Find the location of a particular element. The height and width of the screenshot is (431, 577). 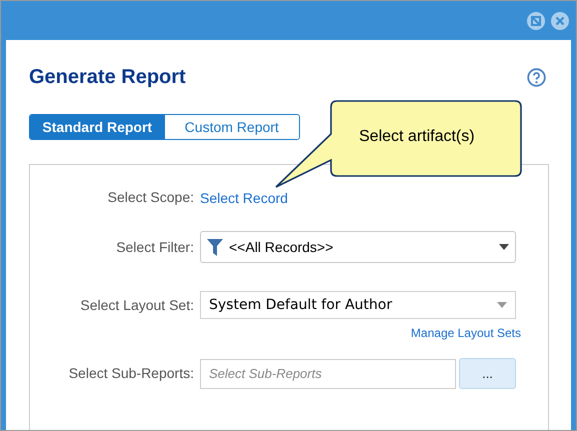

scope-label: Select Scope: is located at coordinates (150, 197).